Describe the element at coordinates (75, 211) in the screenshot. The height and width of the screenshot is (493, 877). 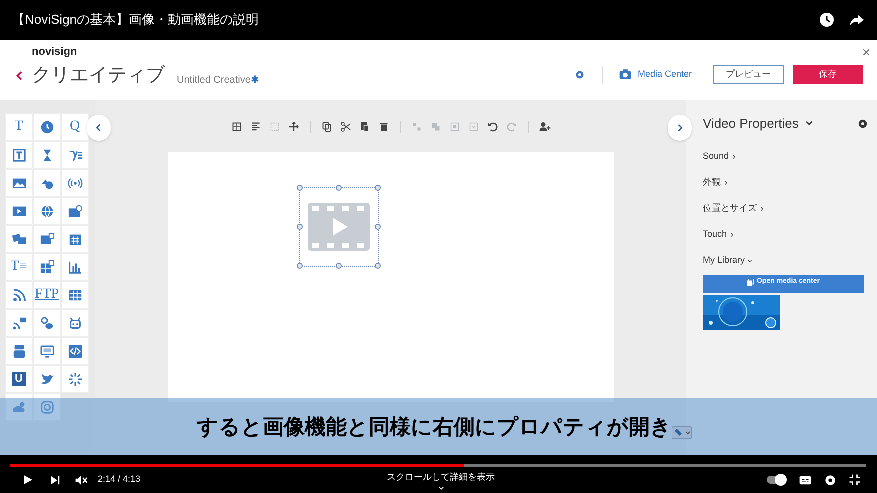
I see `image-badge-icon` at that location.